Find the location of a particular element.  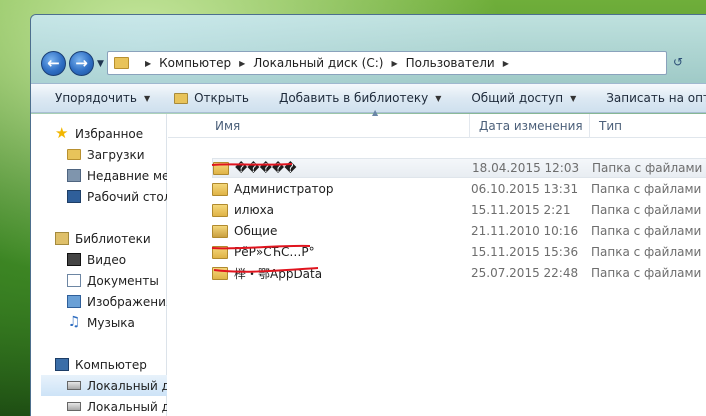

column-header-row: ▲ Имя Дата изменения Тип is located at coordinates (437, 123).